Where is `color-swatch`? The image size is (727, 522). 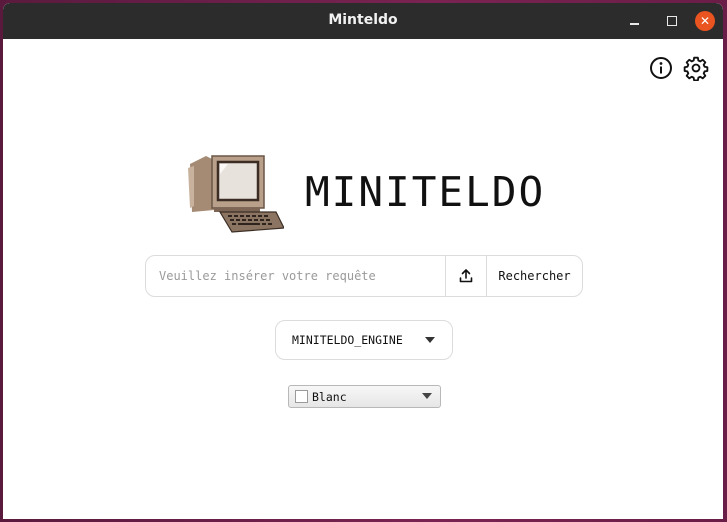
color-swatch is located at coordinates (301, 396).